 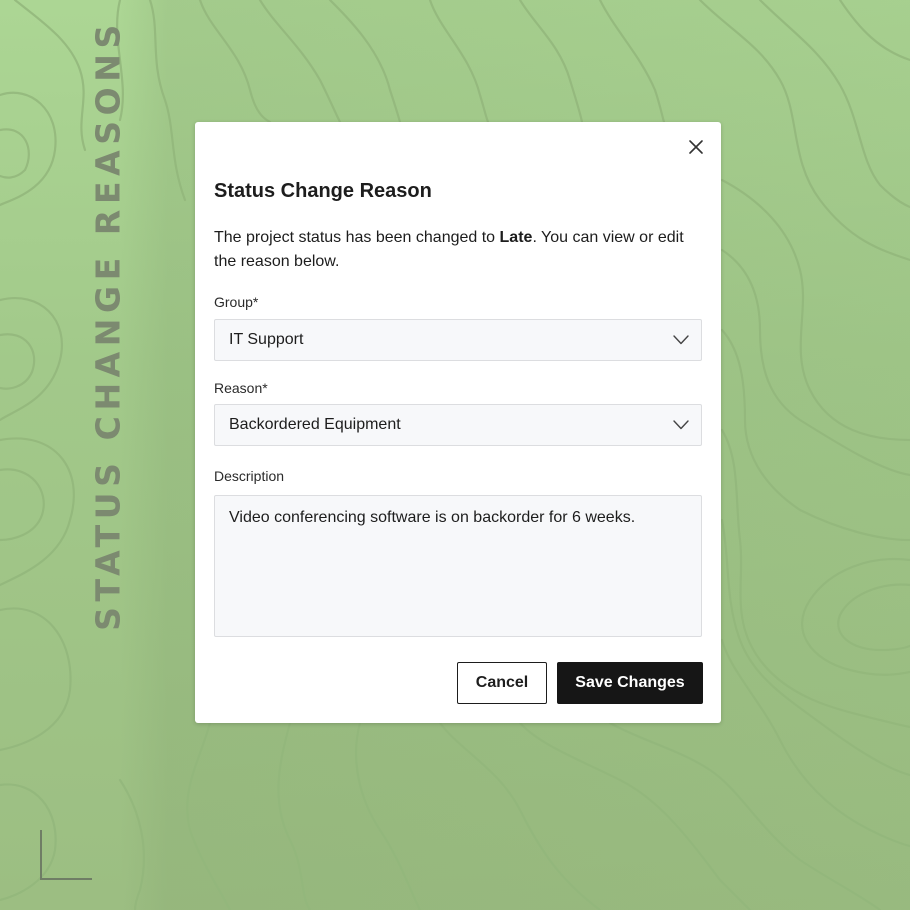 What do you see at coordinates (236, 302) in the screenshot?
I see `group-label: Group*` at bounding box center [236, 302].